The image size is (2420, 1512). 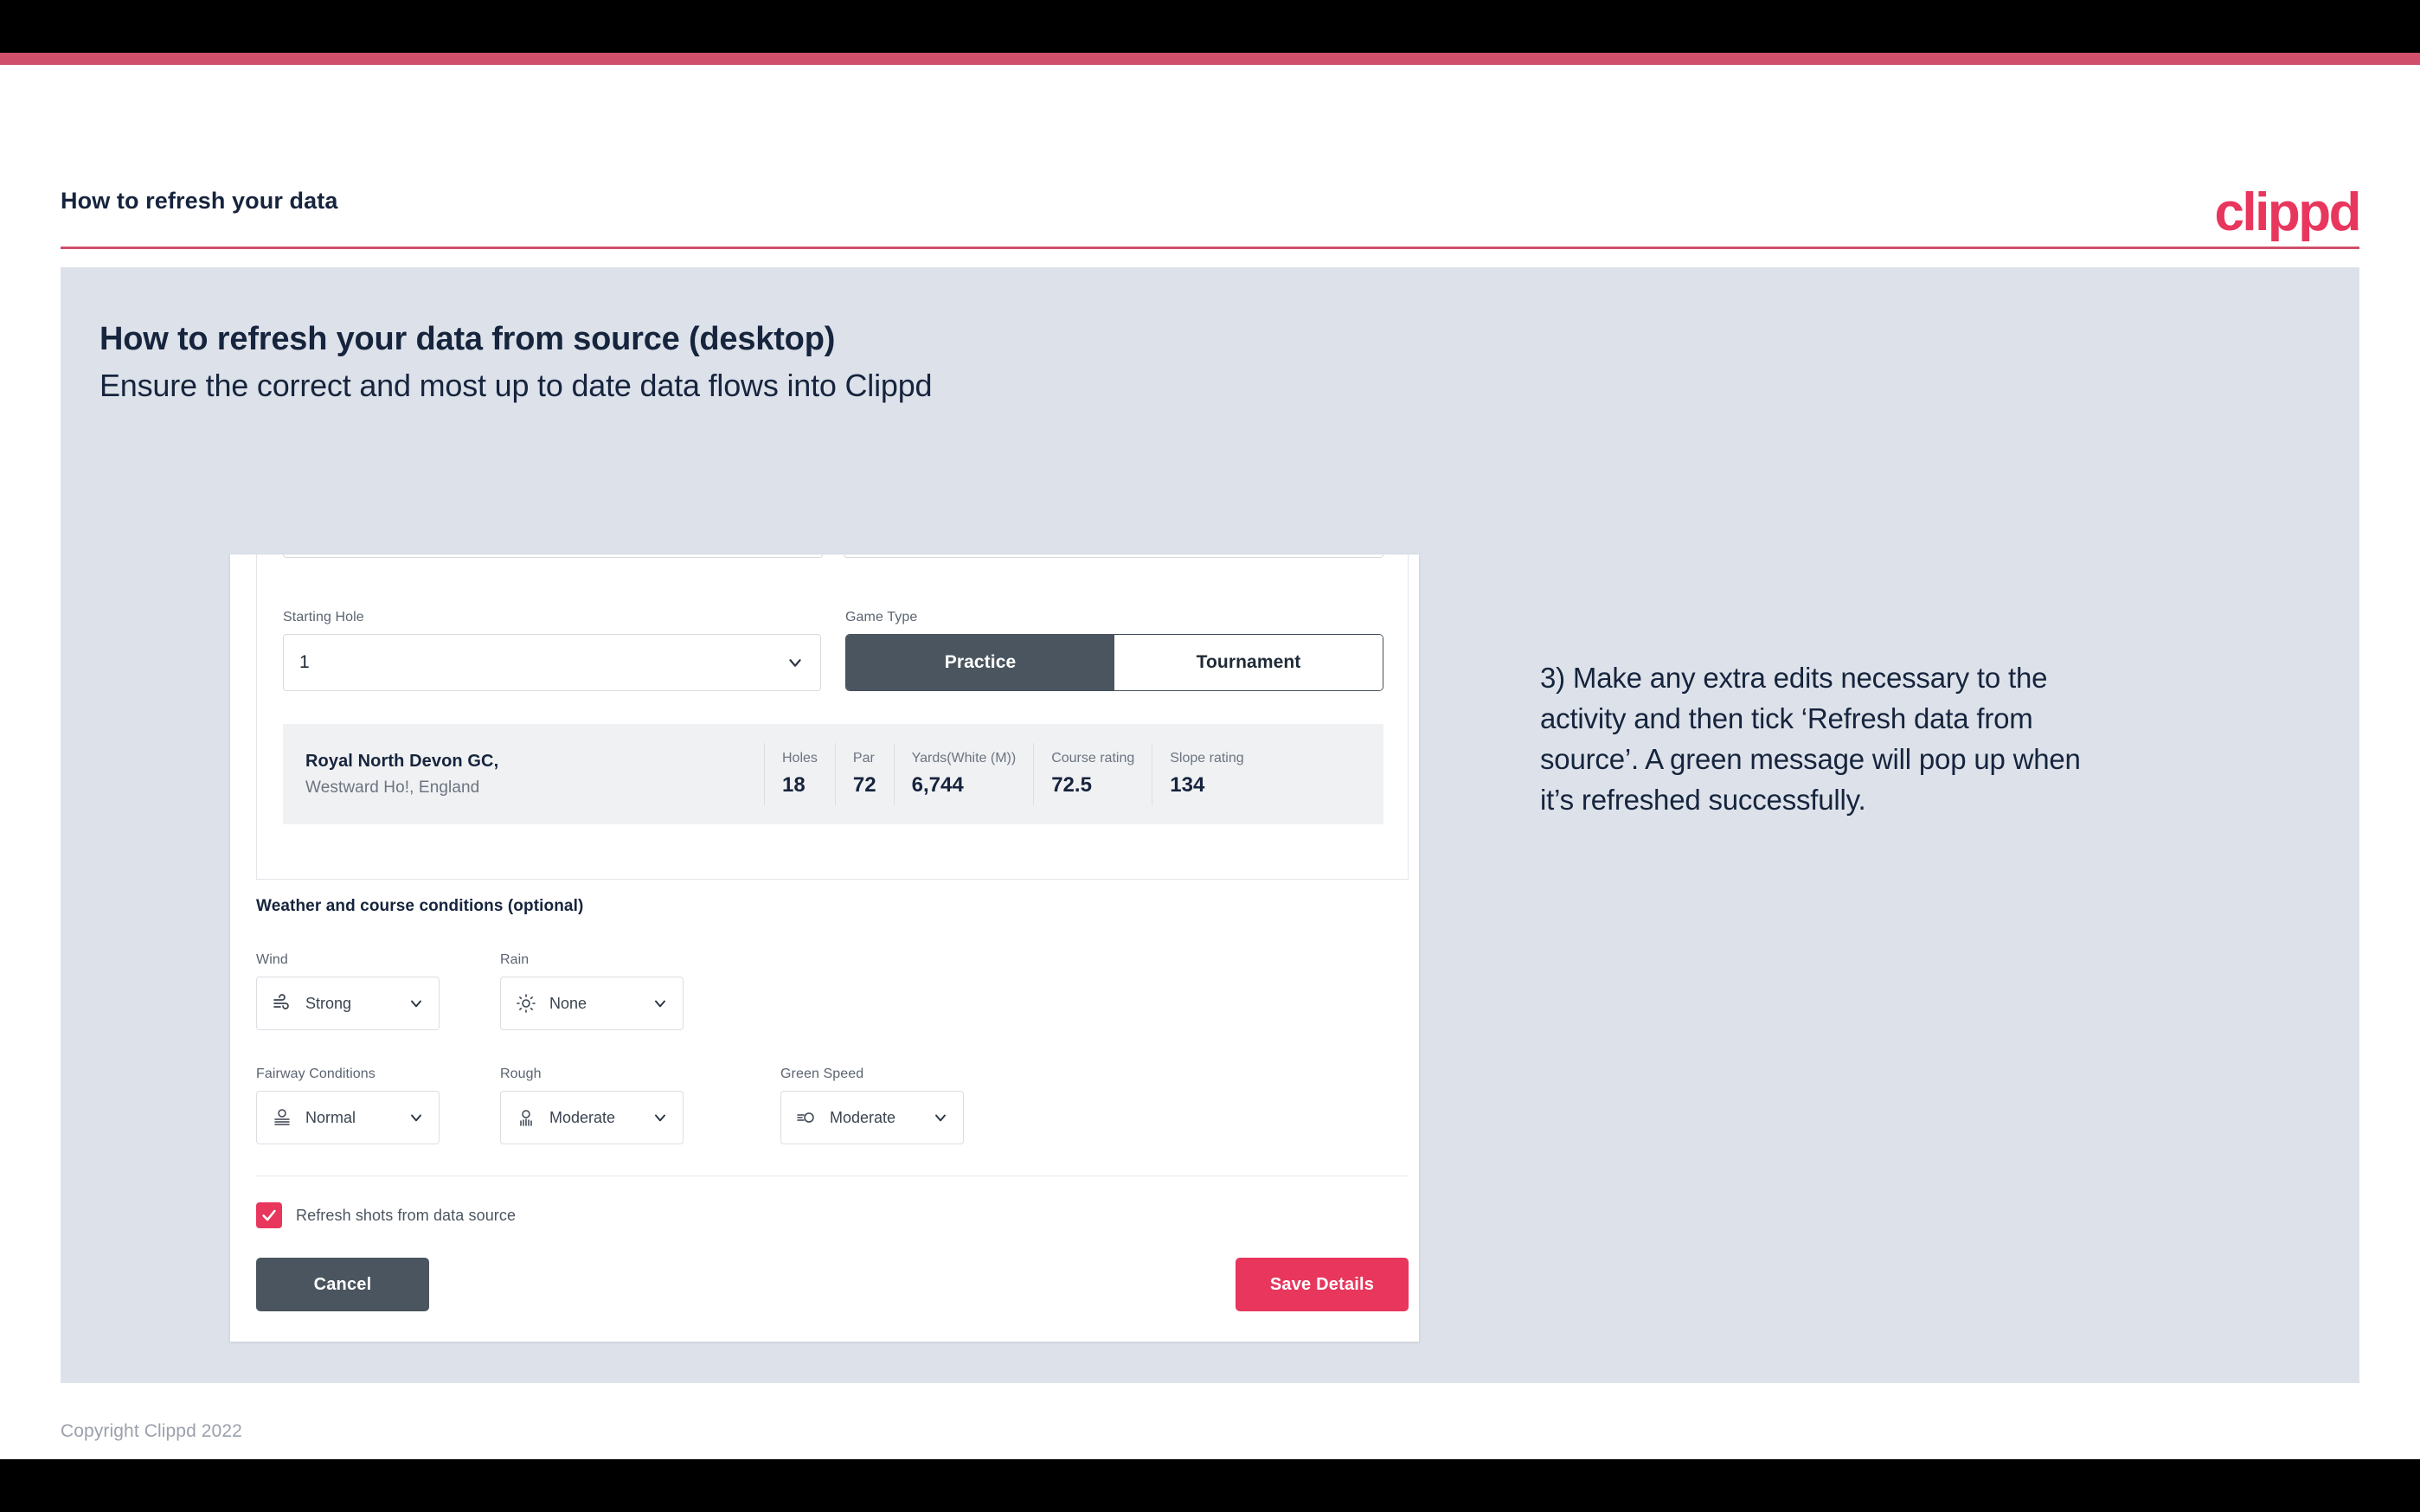 I want to click on course-stat-yards: Yards(White (M)) 6,744, so click(x=963, y=774).